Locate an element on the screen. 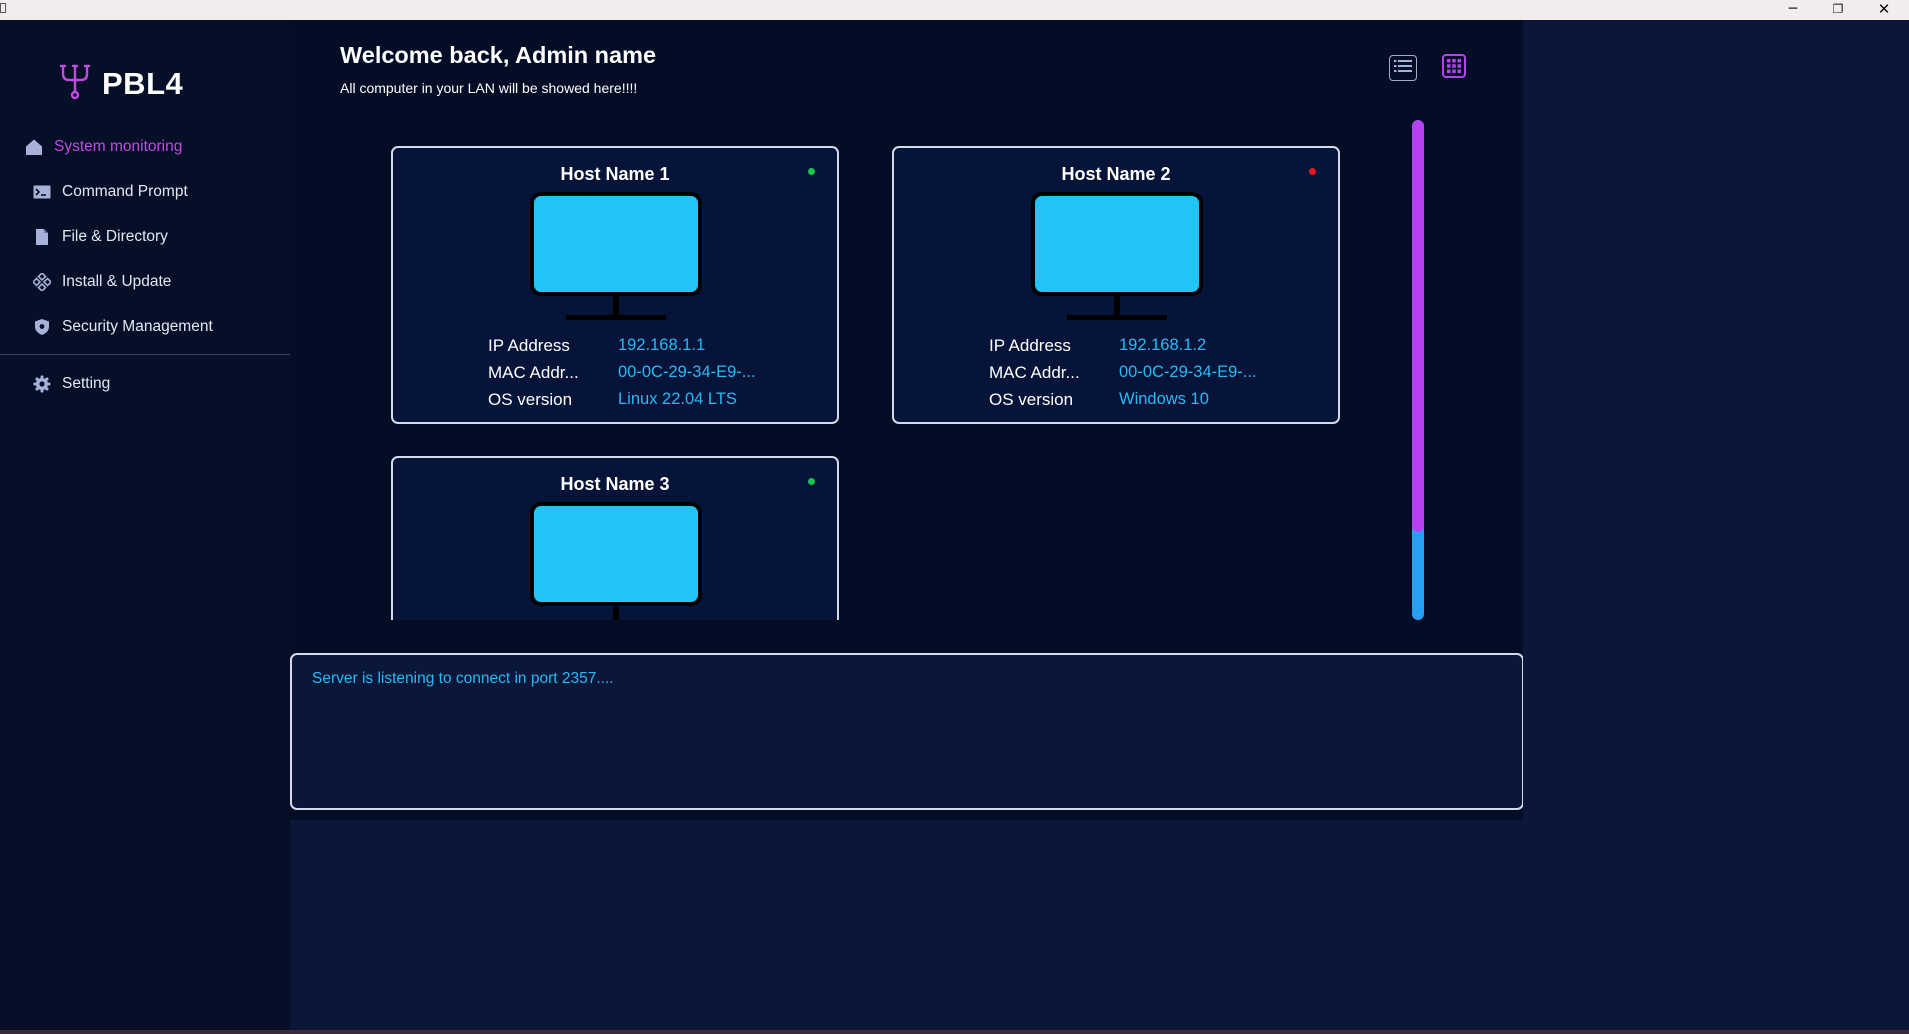 The height and width of the screenshot is (1034, 1909). home-icon is located at coordinates (34, 147).